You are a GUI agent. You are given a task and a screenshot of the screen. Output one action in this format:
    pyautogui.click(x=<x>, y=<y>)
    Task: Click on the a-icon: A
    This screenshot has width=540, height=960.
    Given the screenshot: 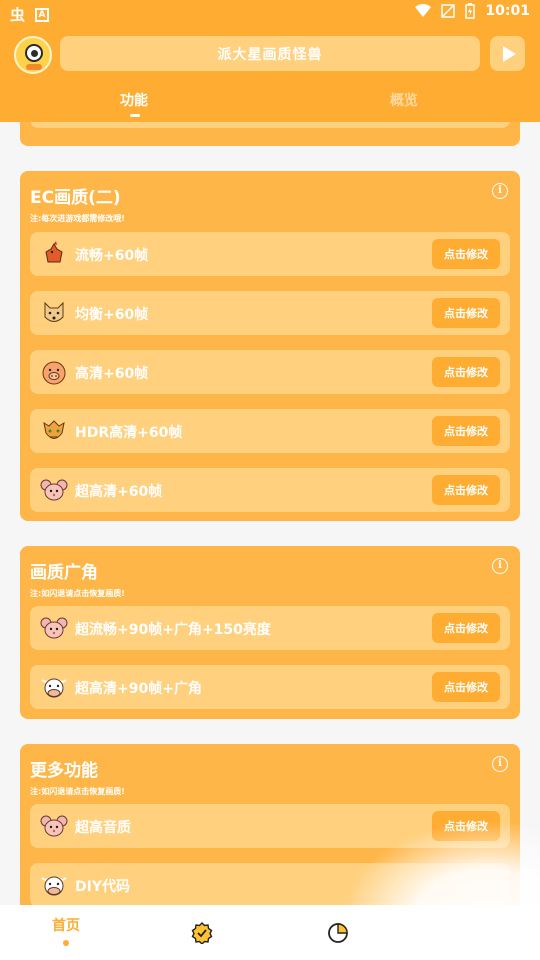 What is the action you would take?
    pyautogui.click(x=42, y=14)
    